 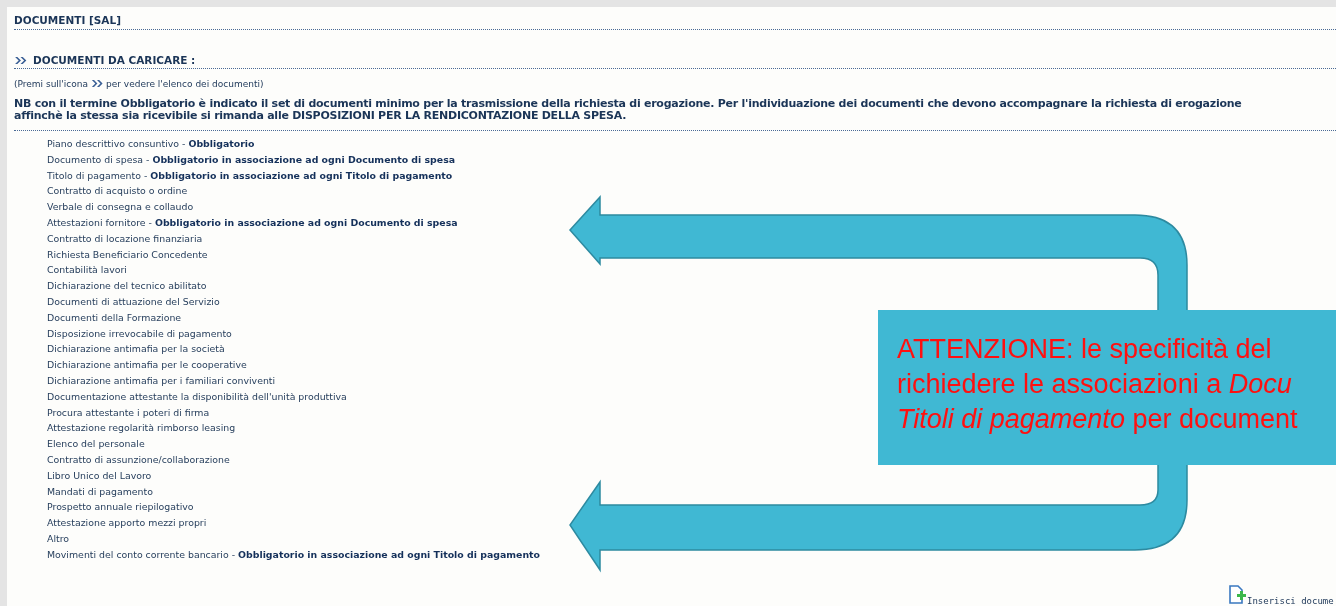 What do you see at coordinates (100, 491) in the screenshot?
I see `document-item: Mandati di pagamento` at bounding box center [100, 491].